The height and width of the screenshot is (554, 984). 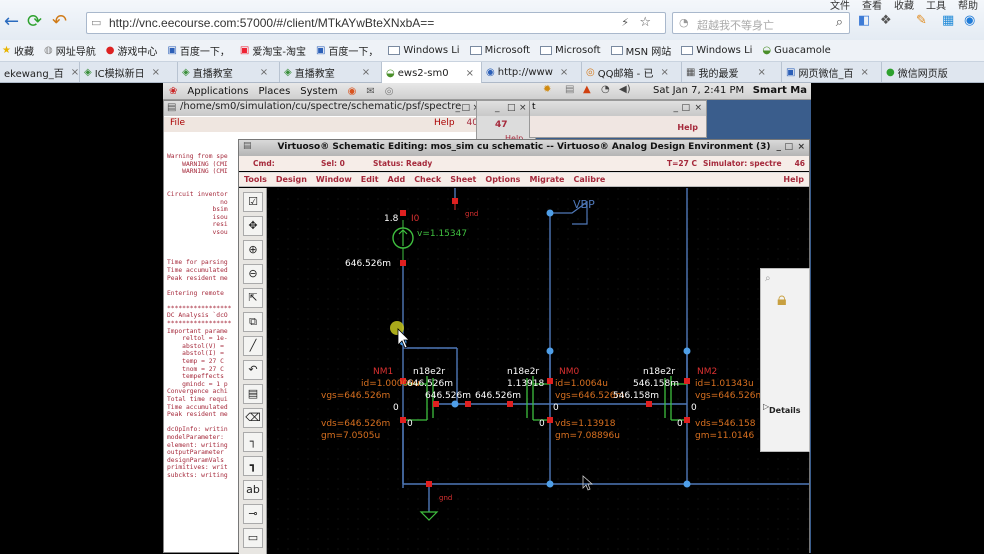 What do you see at coordinates (444, 123) in the screenshot?
I see `log-help-menu: Help` at bounding box center [444, 123].